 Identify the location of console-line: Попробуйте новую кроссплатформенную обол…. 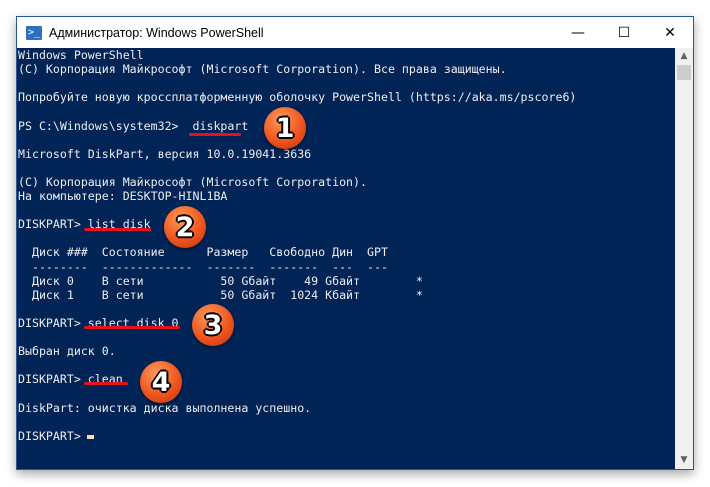
(297, 97).